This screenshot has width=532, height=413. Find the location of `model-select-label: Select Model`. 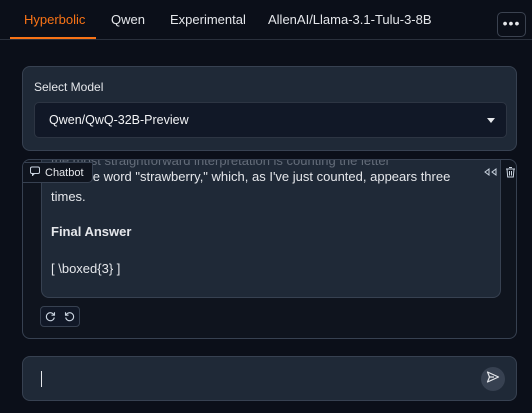

model-select-label: Select Model is located at coordinates (69, 87).